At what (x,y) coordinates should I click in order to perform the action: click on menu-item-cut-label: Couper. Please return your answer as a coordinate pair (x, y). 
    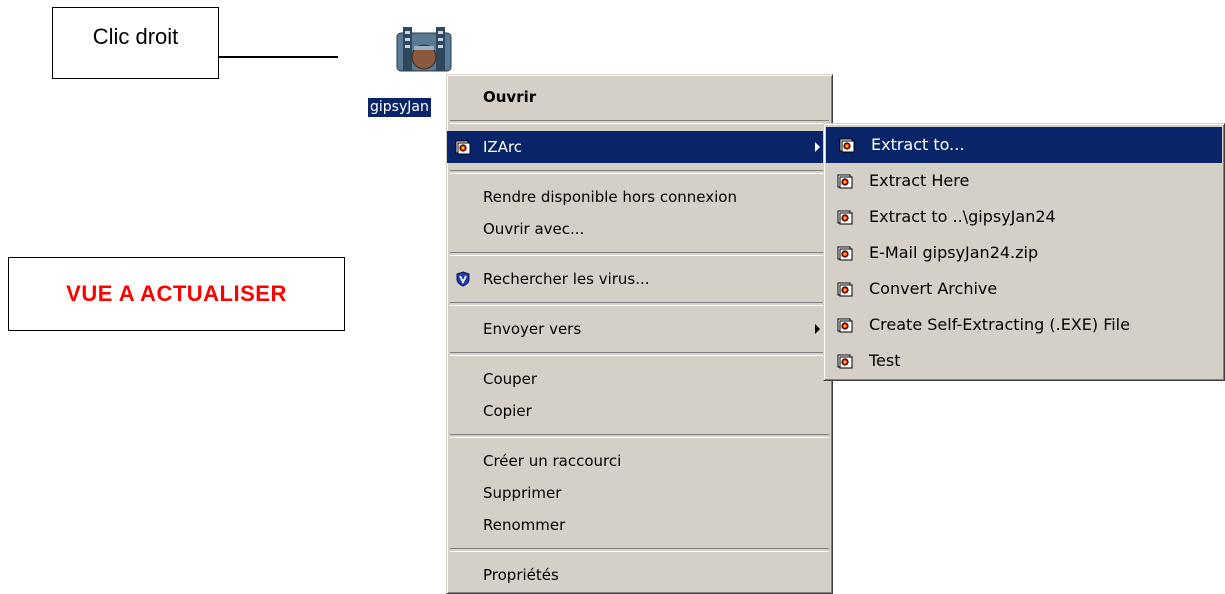
    Looking at the image, I should click on (510, 379).